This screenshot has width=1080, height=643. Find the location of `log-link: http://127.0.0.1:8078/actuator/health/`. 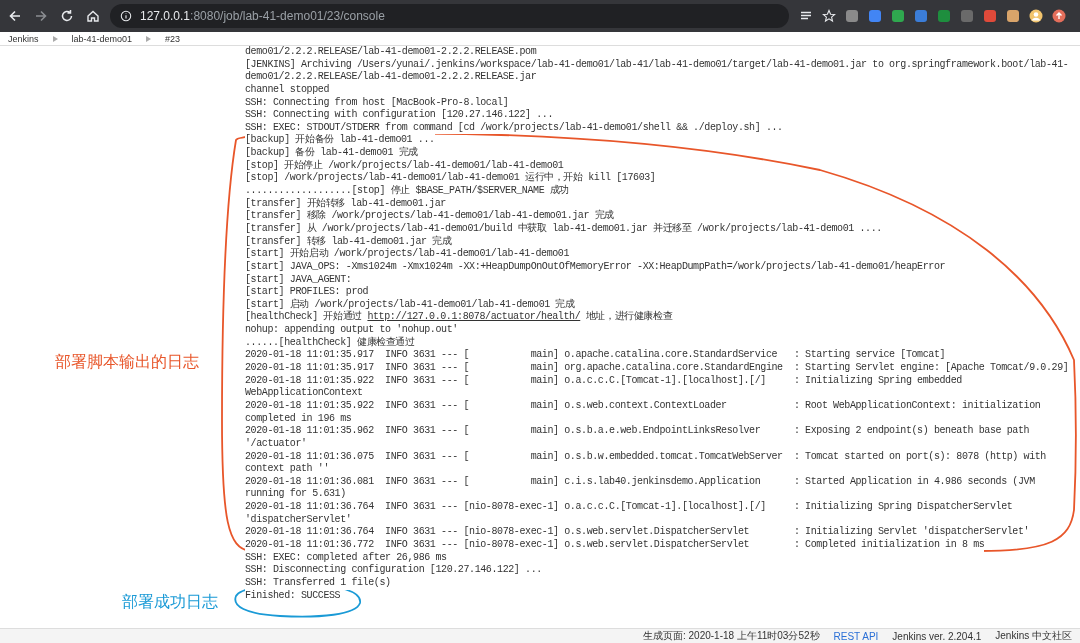

log-link: http://127.0.0.1:8078/actuator/health/ is located at coordinates (474, 317).